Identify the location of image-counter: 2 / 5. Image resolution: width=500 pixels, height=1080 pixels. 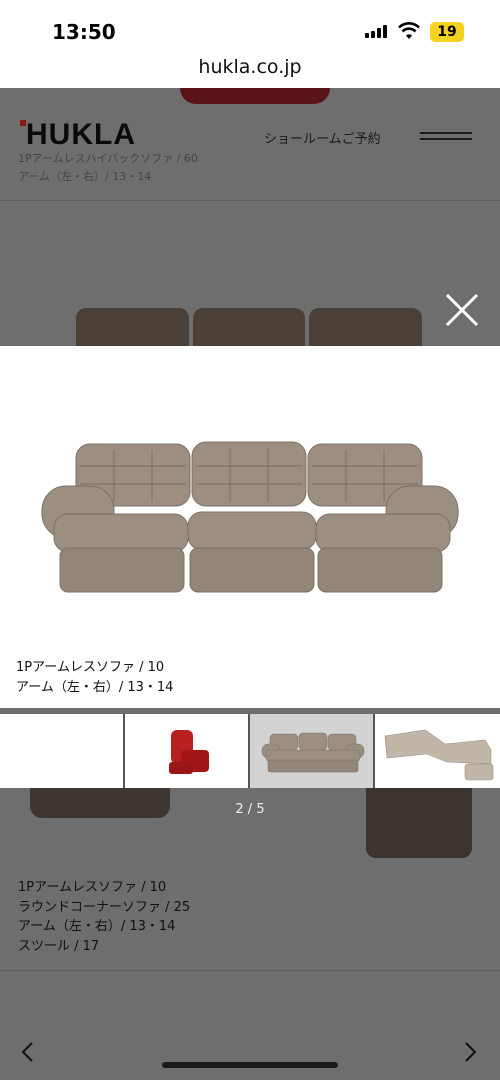
(250, 809).